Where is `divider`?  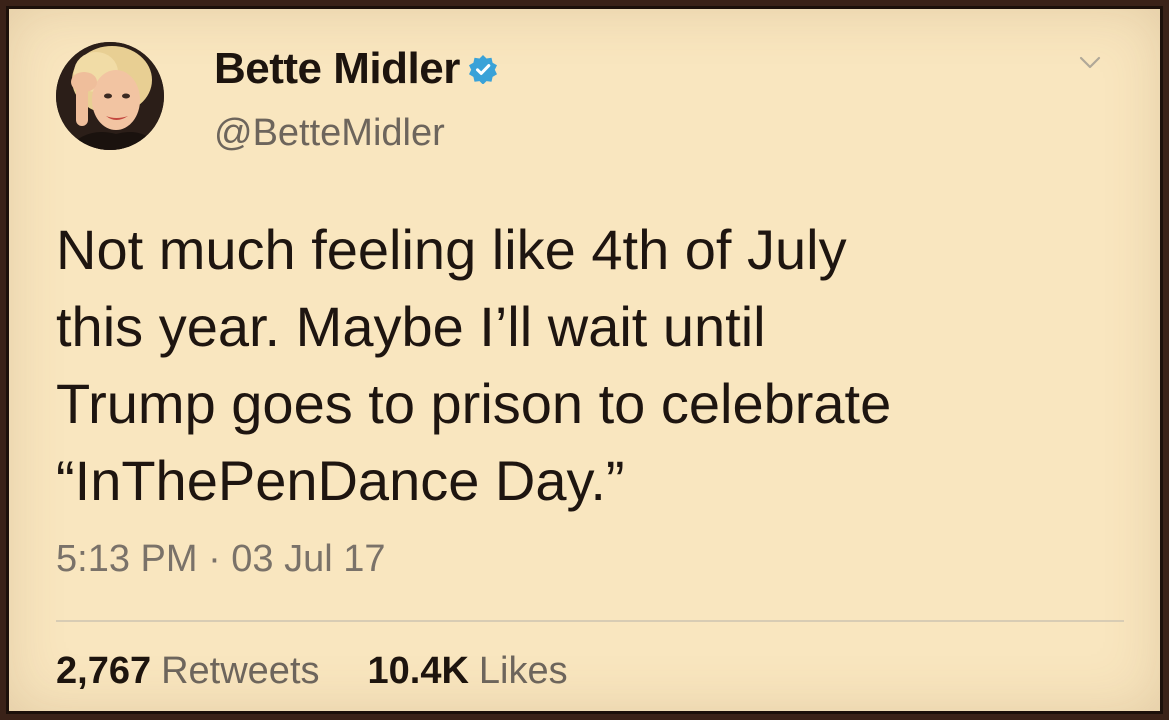
divider is located at coordinates (590, 621).